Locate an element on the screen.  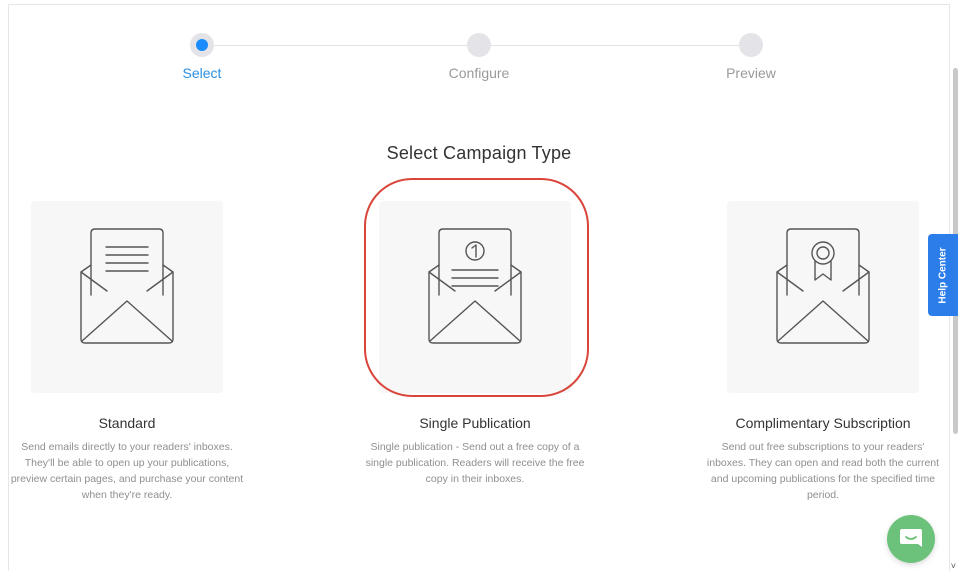
step-configure: Configure is located at coordinates (479, 57).